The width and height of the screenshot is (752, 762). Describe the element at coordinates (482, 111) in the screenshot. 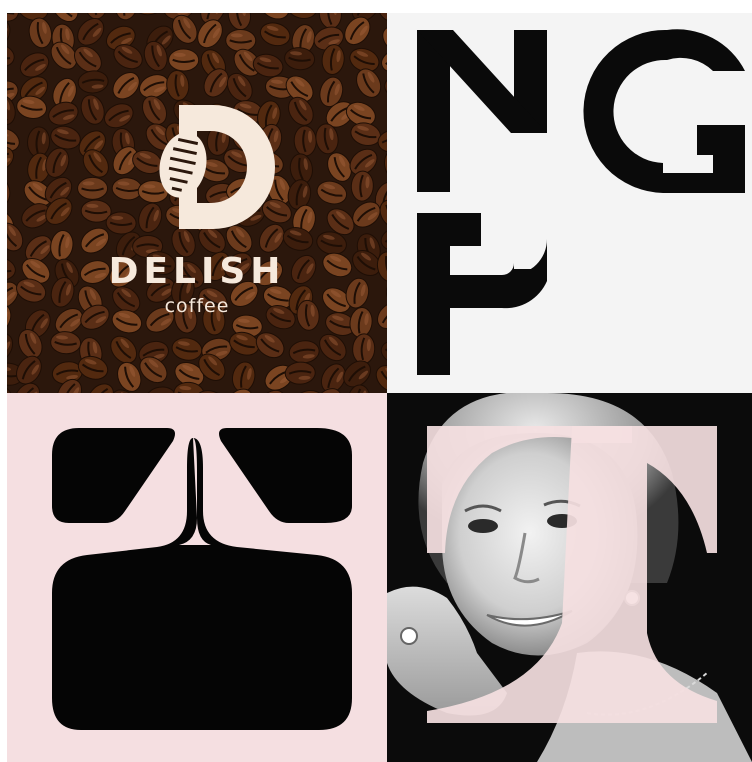

I see `letter-n-shape` at that location.